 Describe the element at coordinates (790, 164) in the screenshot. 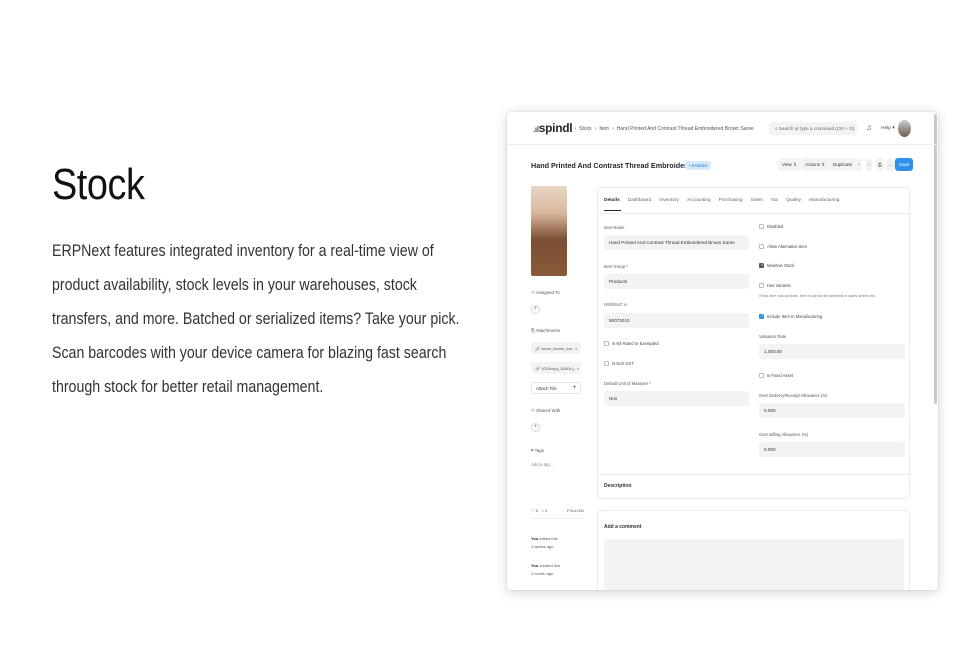

I see `view-button: View ⇕` at that location.